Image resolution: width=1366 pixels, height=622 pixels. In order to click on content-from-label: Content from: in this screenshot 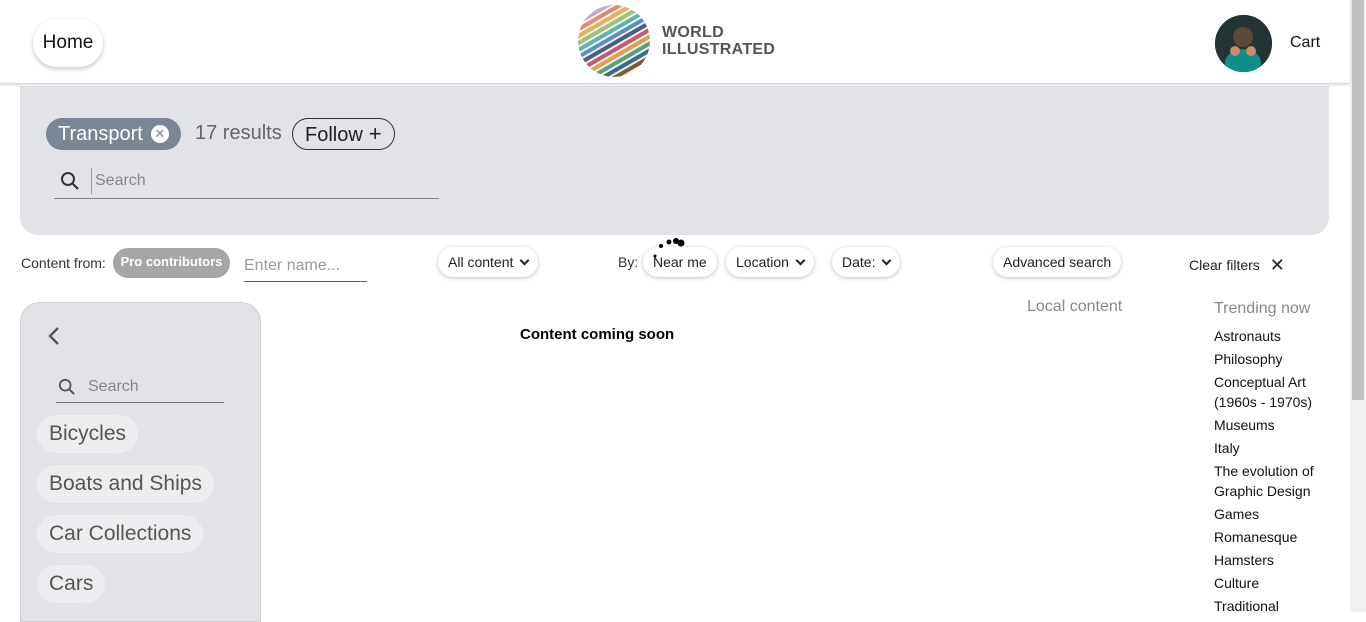, I will do `click(63, 263)`.